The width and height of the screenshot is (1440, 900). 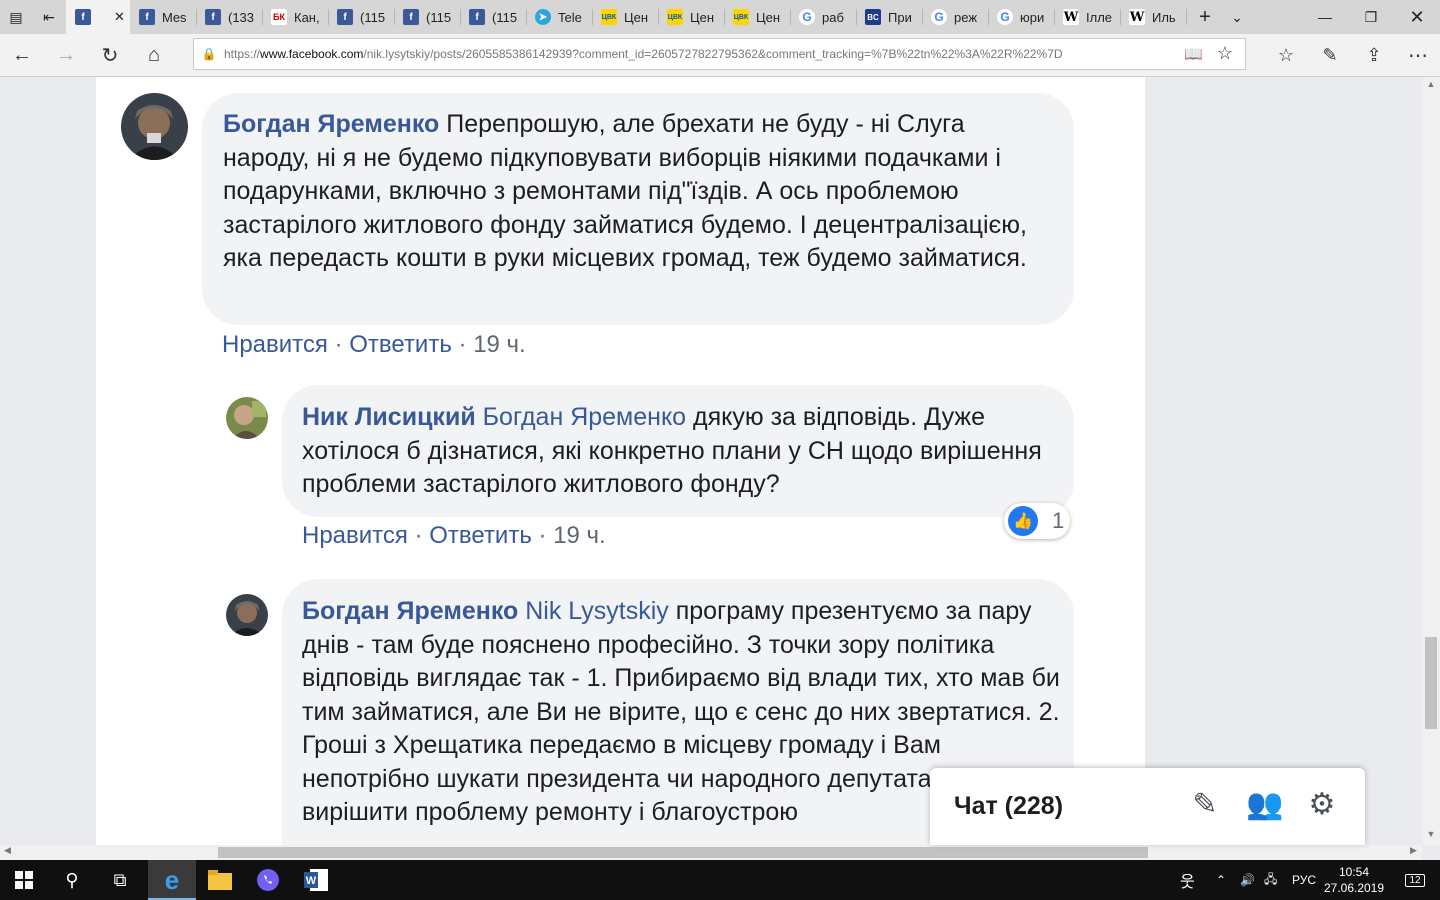 What do you see at coordinates (220, 880) in the screenshot?
I see `file-explorer-icon` at bounding box center [220, 880].